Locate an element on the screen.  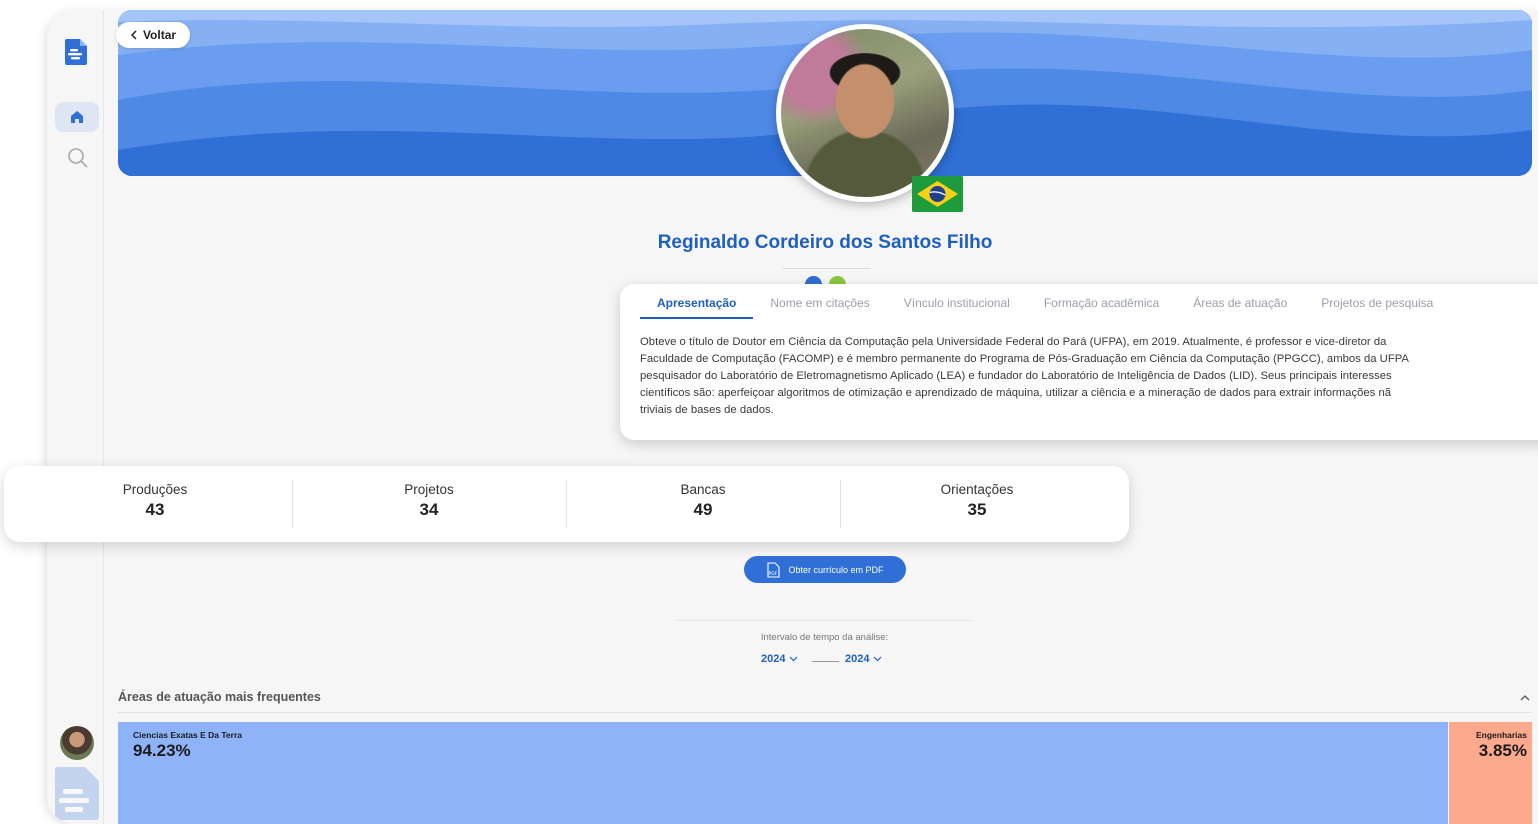
stat-producoes: Produções 43 is located at coordinates (155, 501).